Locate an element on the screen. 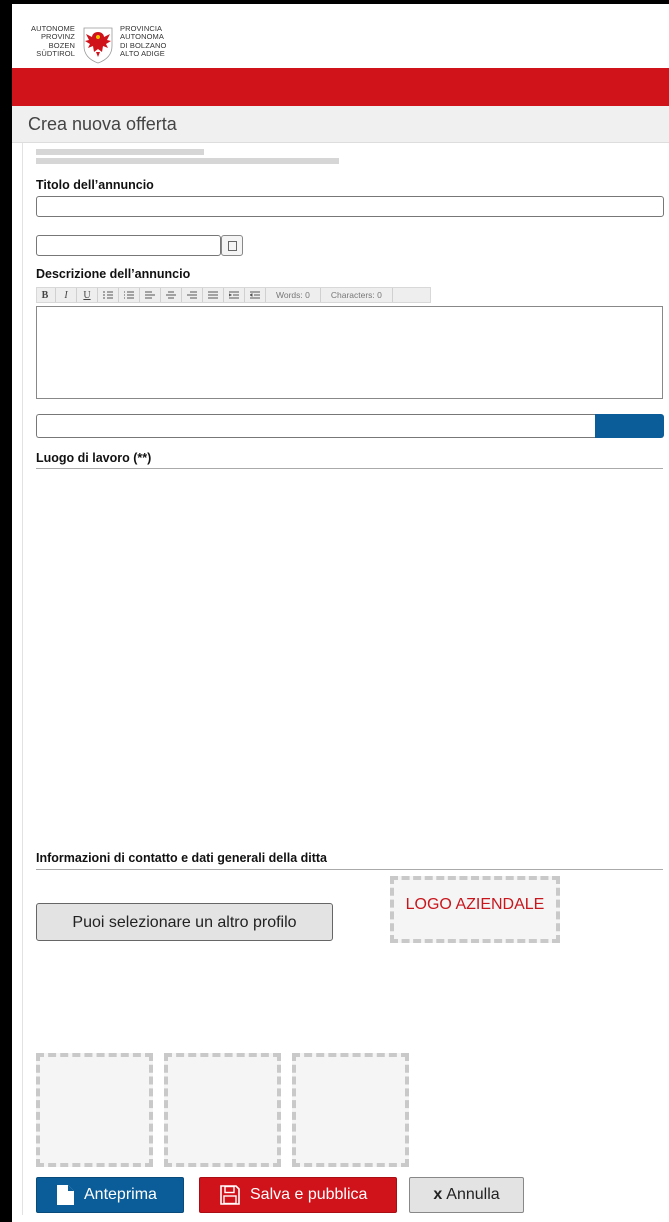 Image resolution: width=669 pixels, height=1222 pixels. page-title: Crea nuova offerta is located at coordinates (102, 124).